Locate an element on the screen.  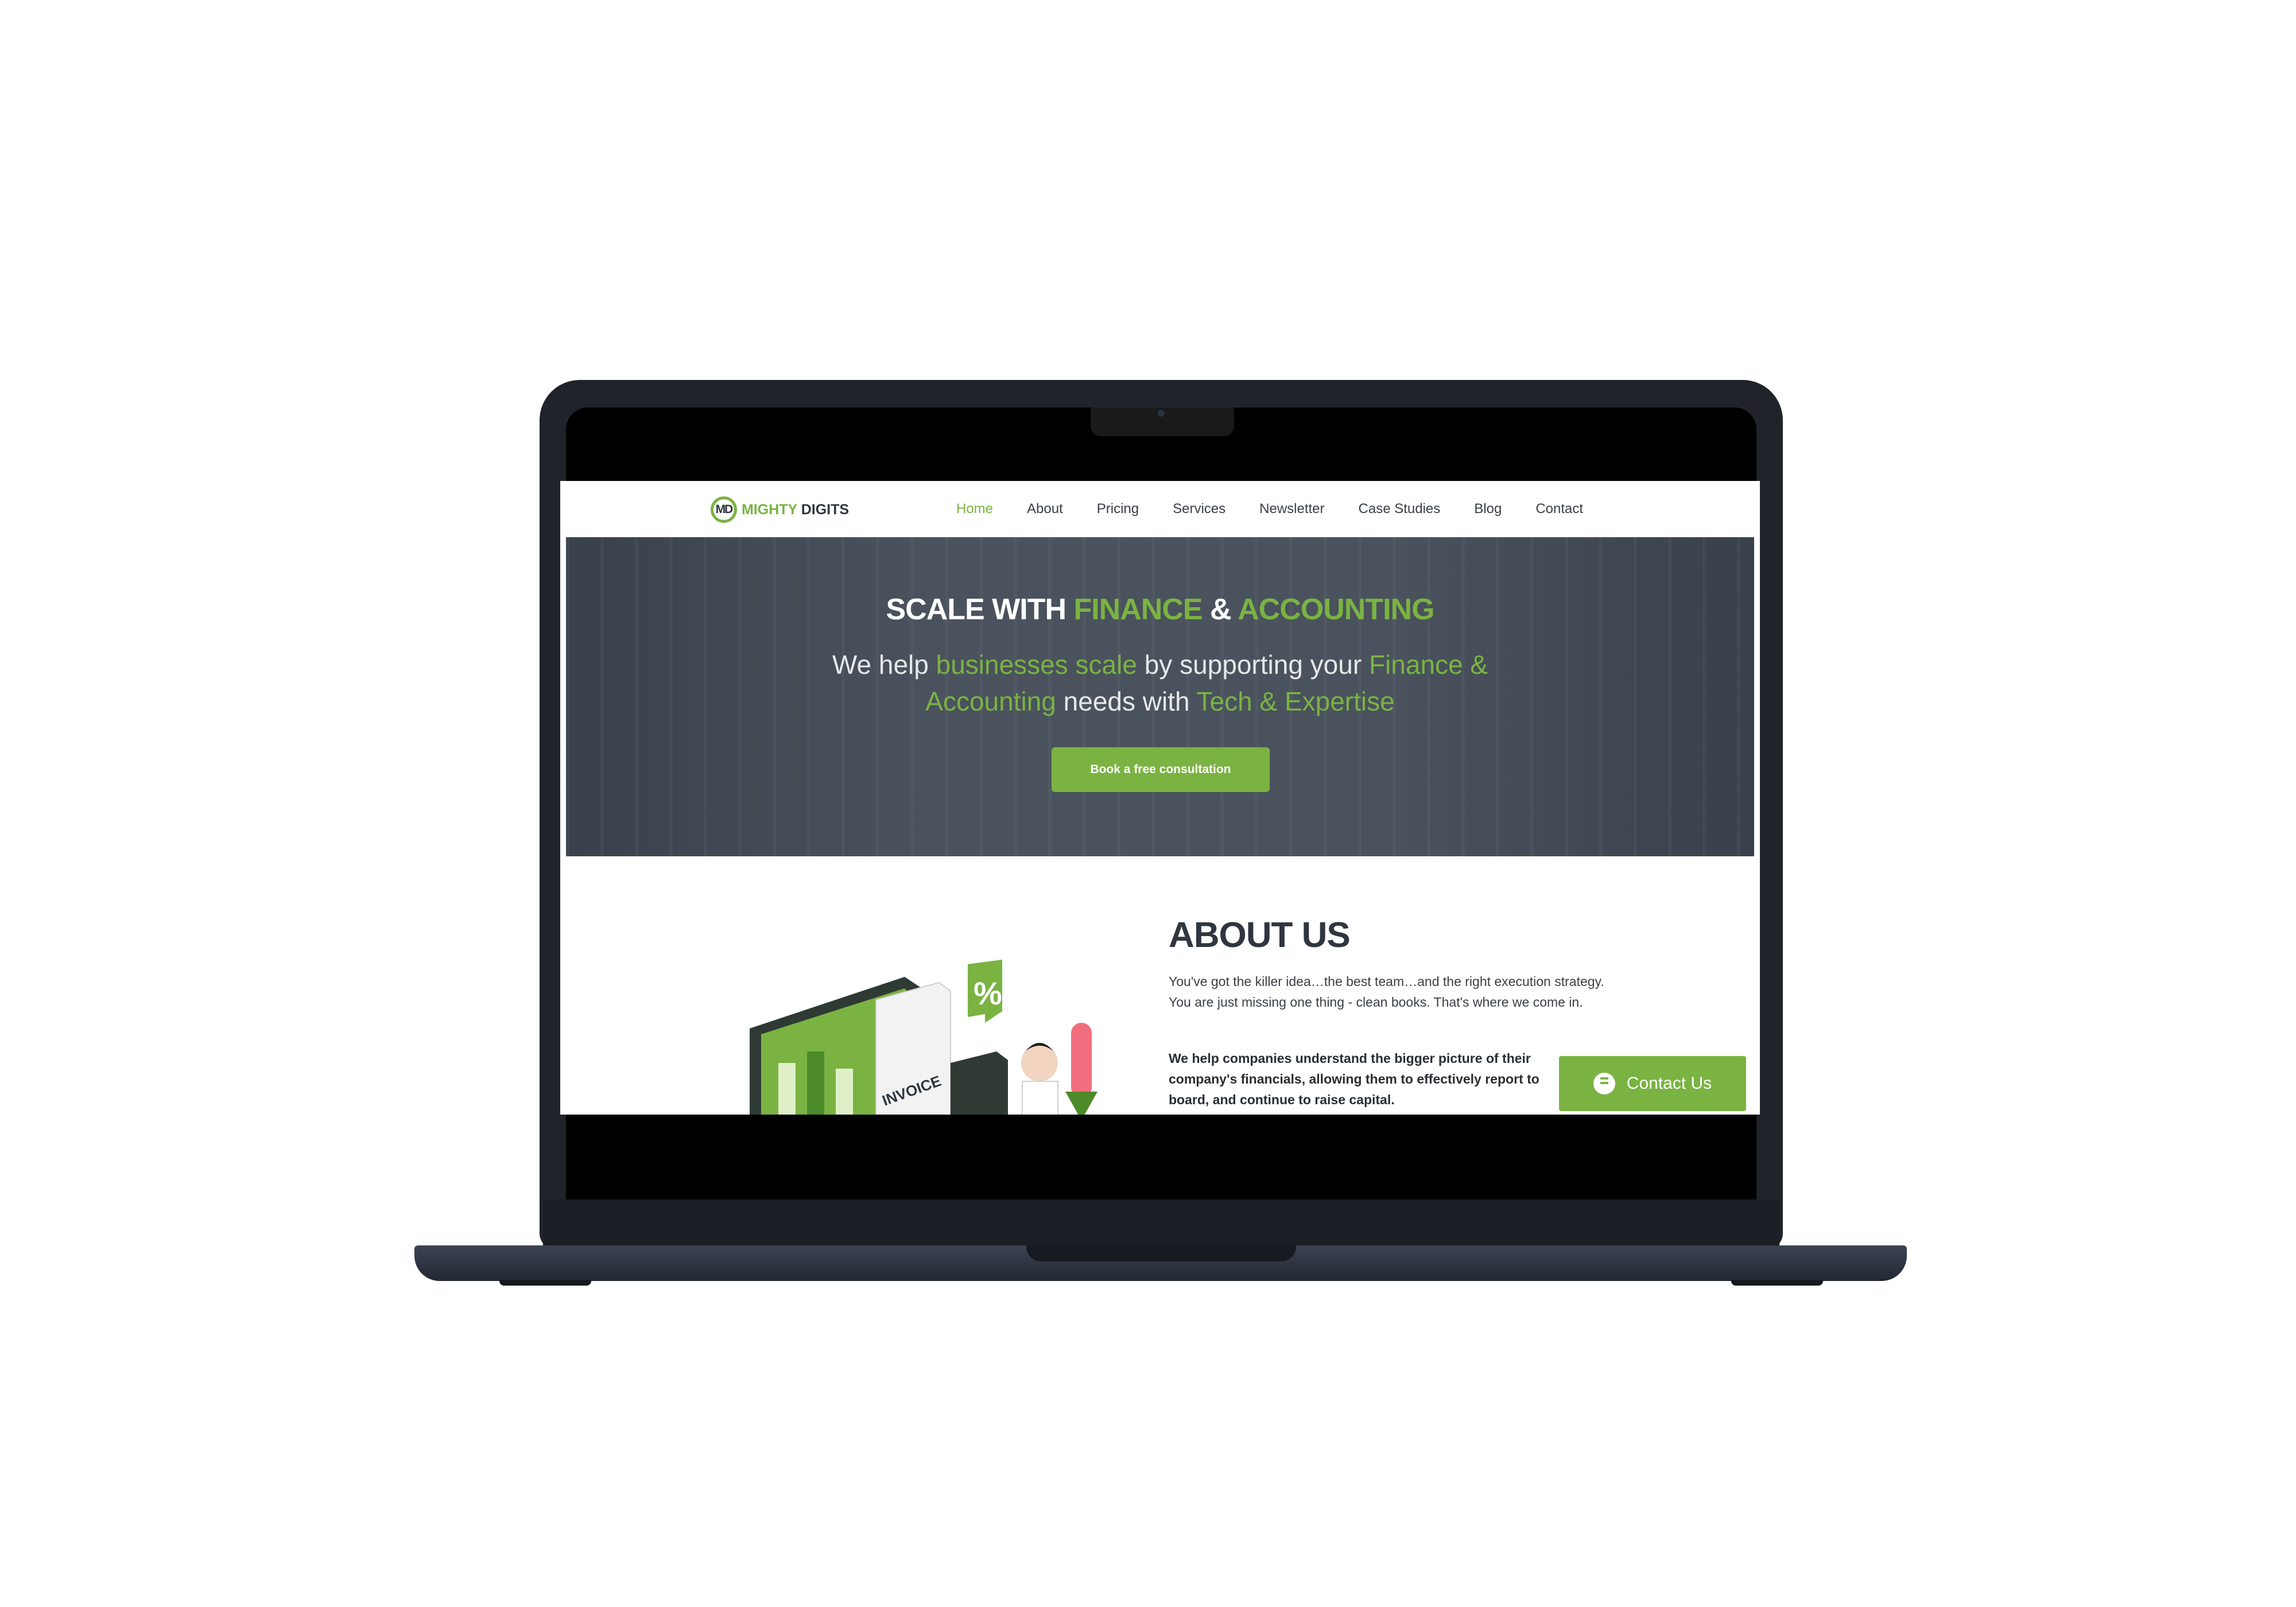
laptop-foot-right is located at coordinates (1777, 1283).